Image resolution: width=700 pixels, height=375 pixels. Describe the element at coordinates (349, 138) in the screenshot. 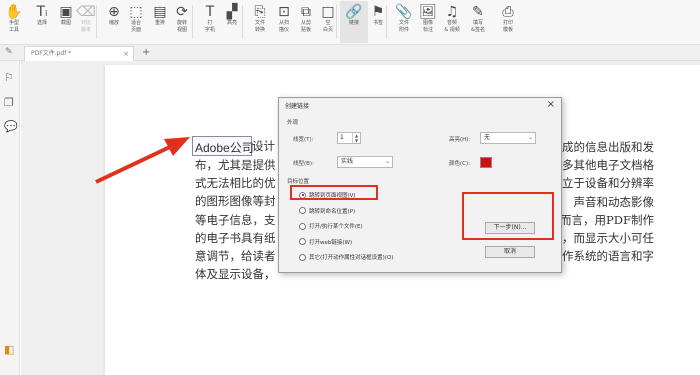

I see `line-width-stepper: 1 ▲ ▼` at that location.